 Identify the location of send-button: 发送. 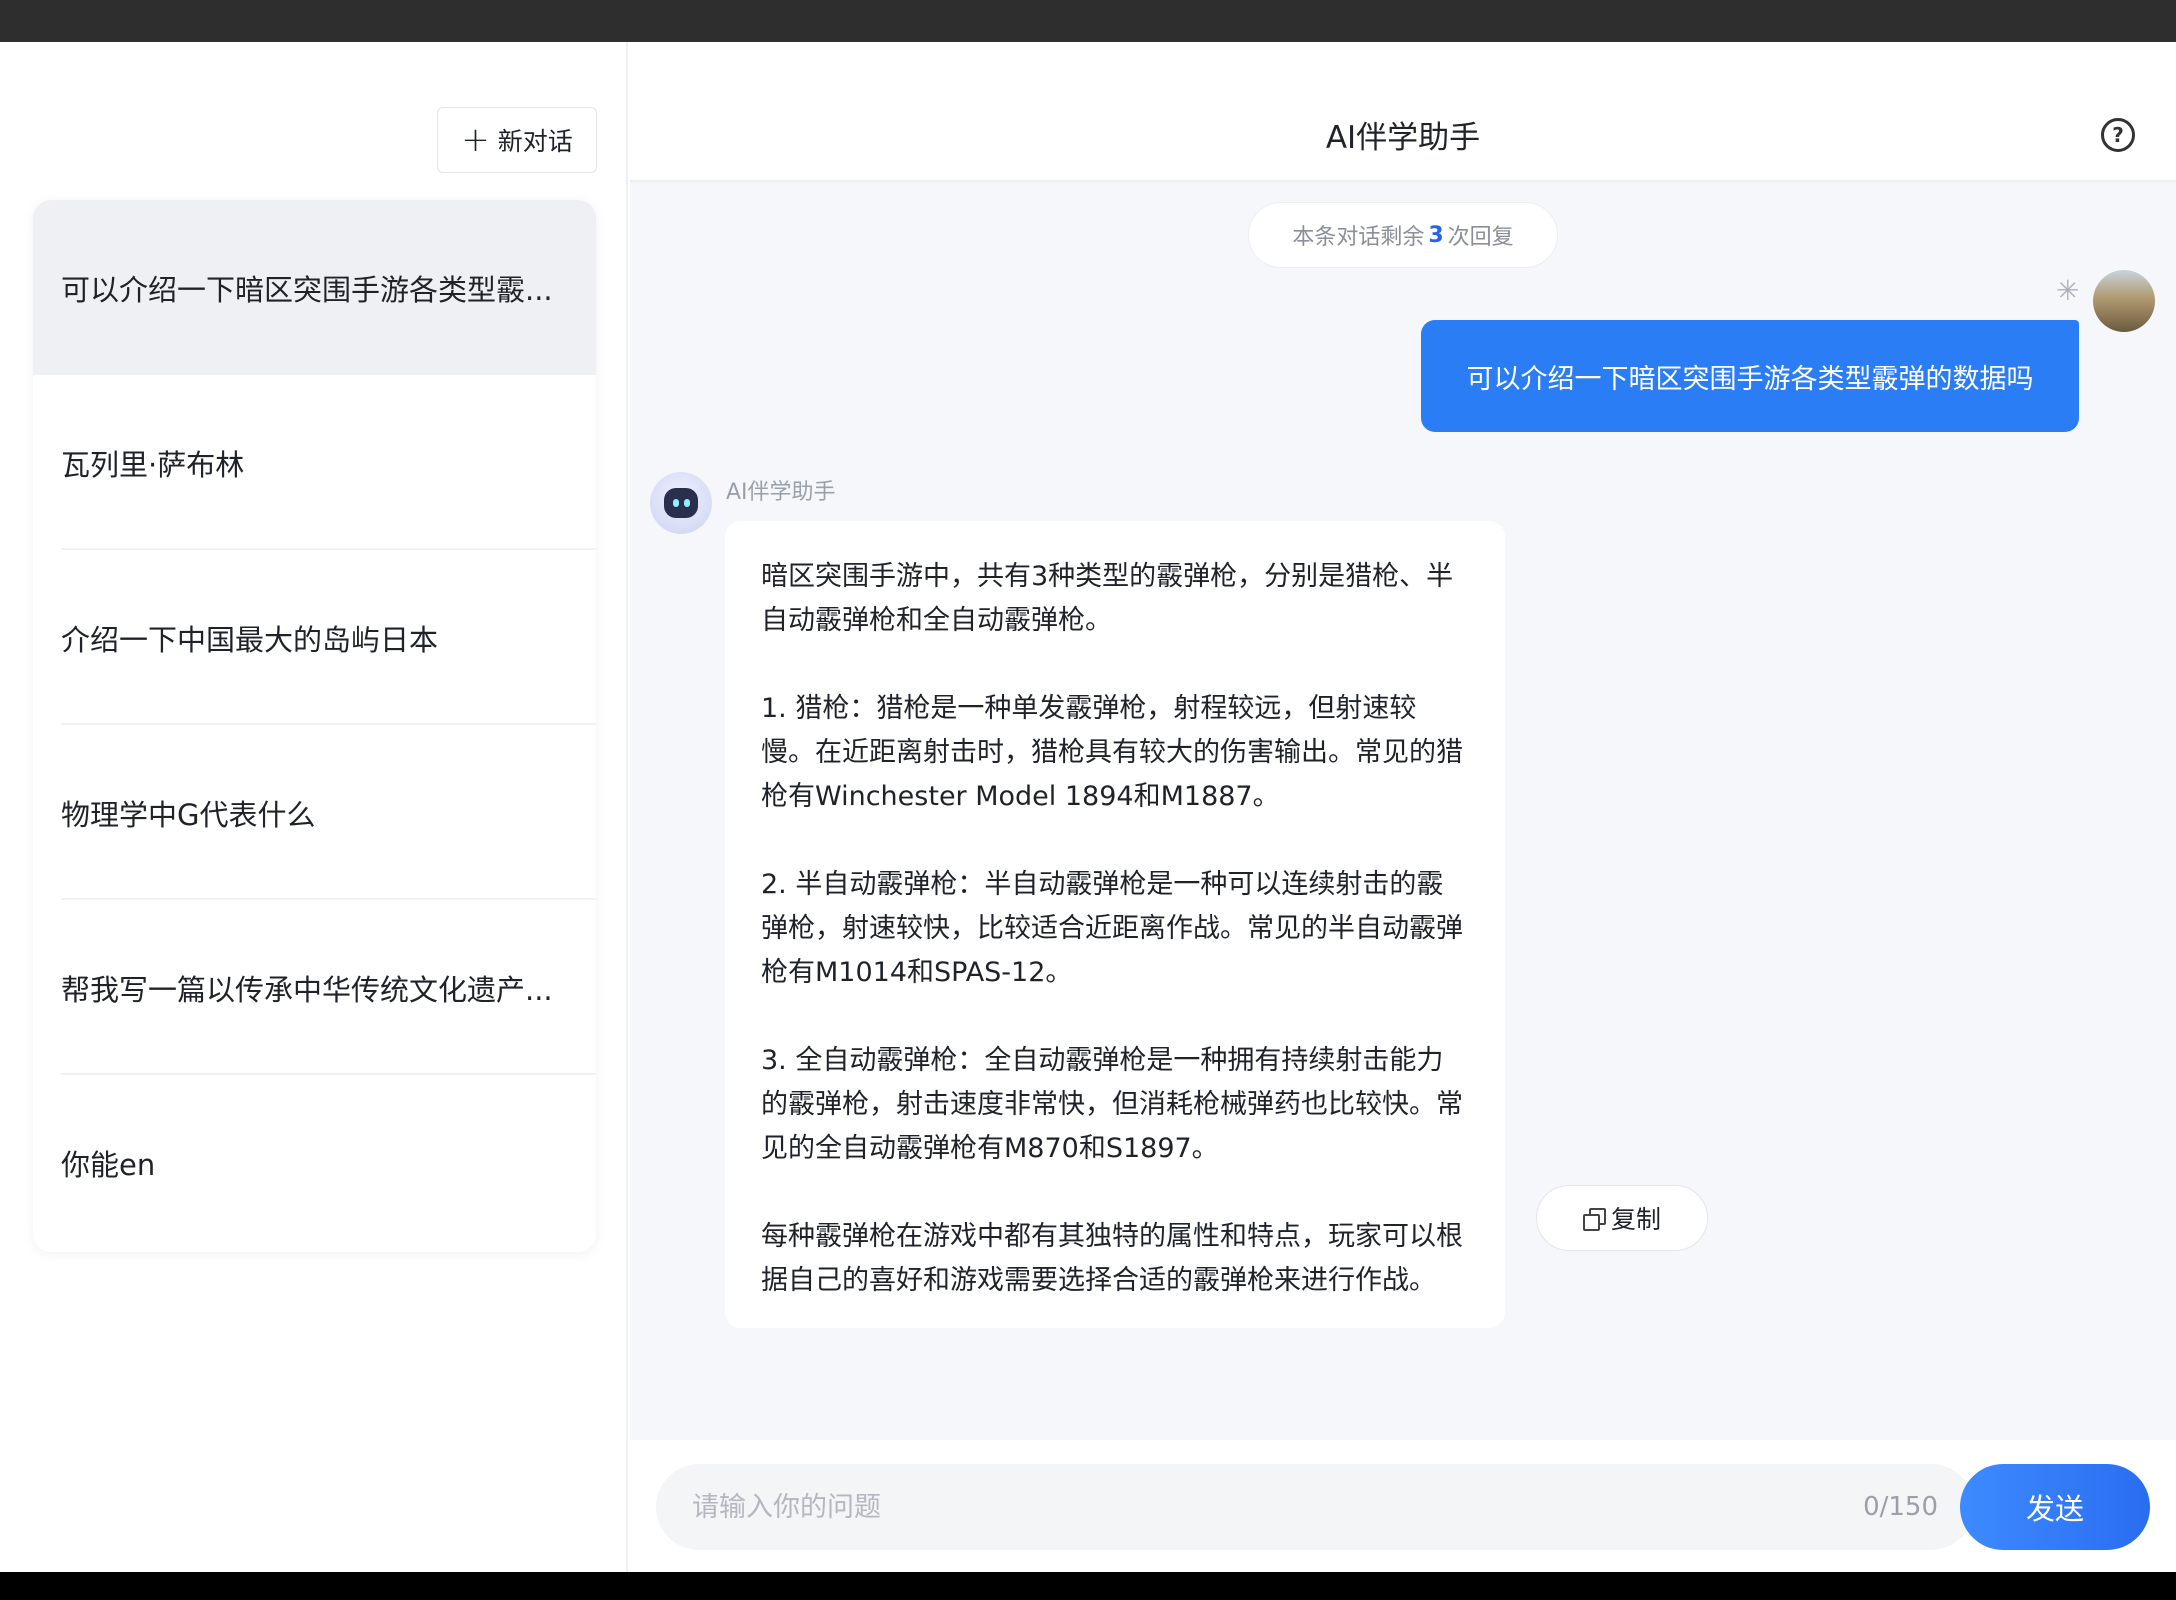
(2055, 1507).